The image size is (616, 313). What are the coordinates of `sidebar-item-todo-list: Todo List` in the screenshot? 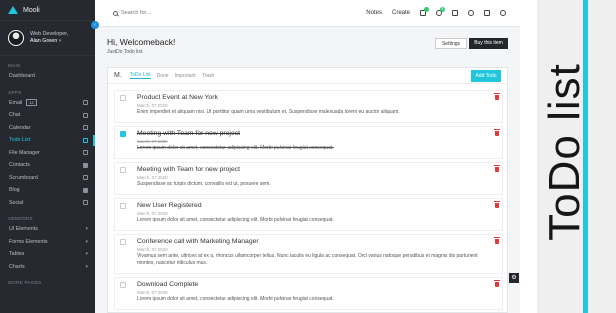 It's located at (47, 140).